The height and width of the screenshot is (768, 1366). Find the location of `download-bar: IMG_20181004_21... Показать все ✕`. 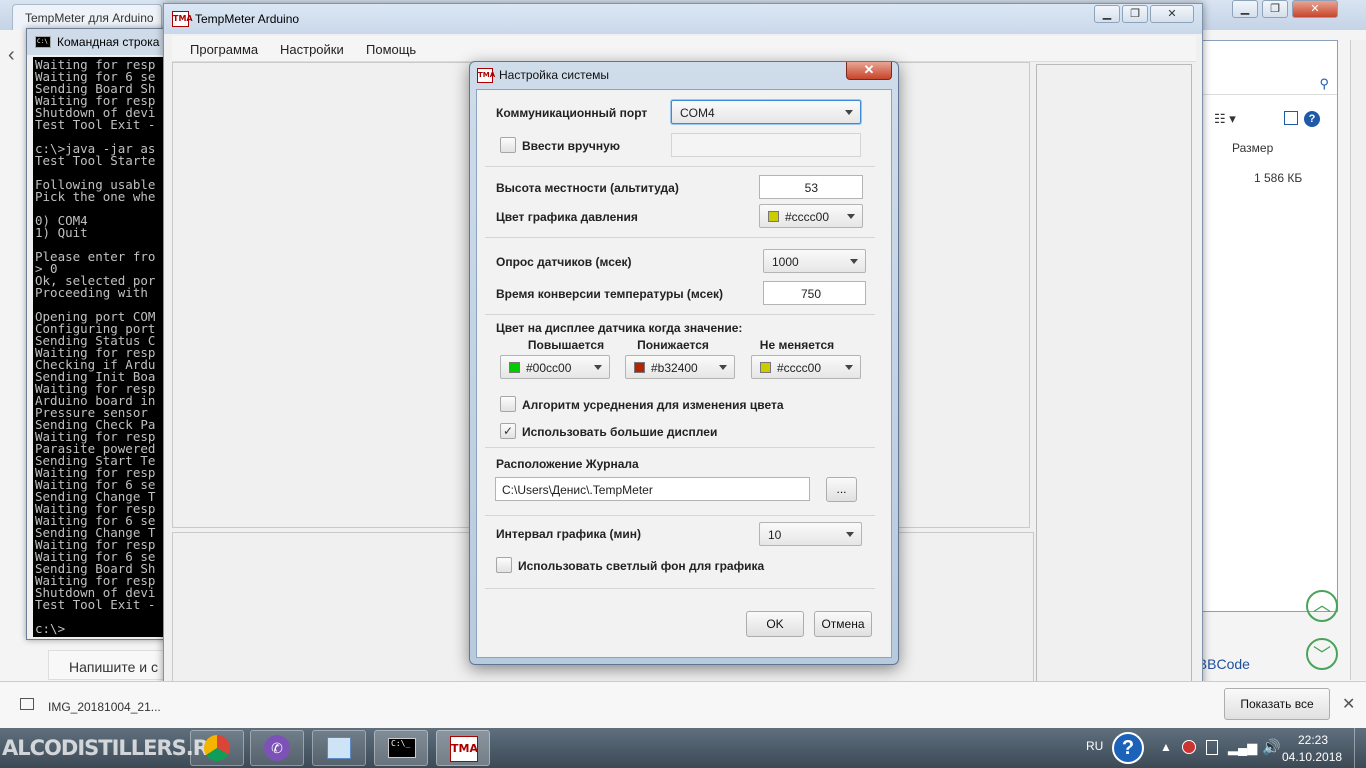

download-bar: IMG_20181004_21... Показать все ✕ is located at coordinates (683, 704).